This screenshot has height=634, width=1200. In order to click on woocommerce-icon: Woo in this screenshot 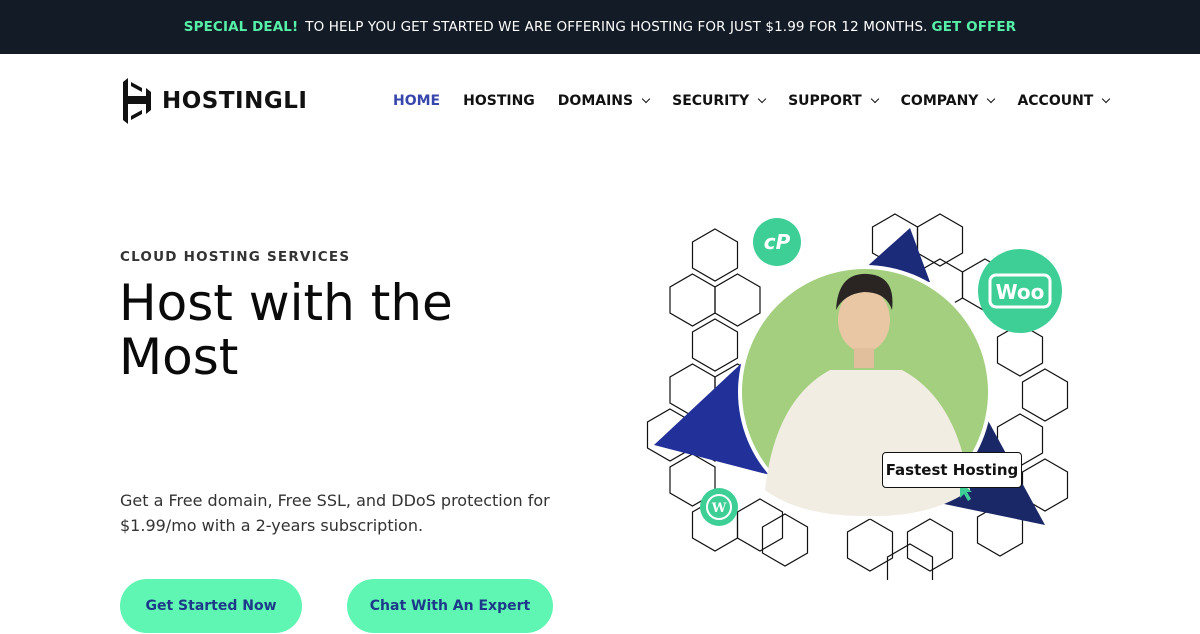, I will do `click(1020, 291)`.